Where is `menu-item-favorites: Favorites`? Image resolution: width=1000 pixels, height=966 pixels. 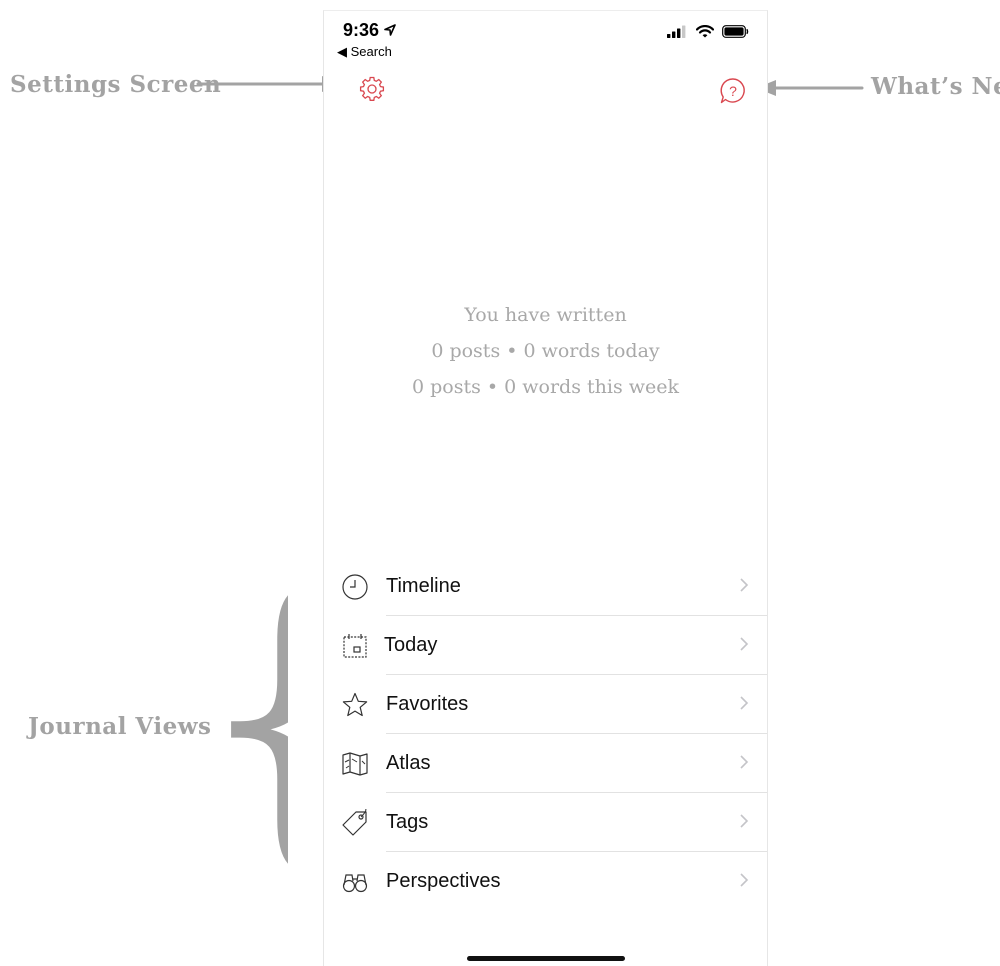 menu-item-favorites: Favorites is located at coordinates (545, 704).